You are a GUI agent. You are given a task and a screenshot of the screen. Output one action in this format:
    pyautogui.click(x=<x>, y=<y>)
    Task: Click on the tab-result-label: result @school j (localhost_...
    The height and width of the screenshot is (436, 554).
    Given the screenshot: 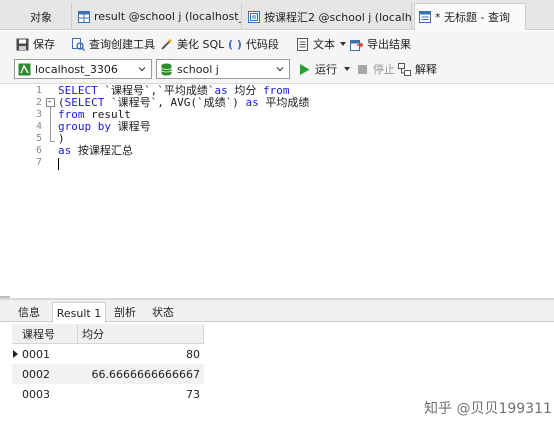 What is the action you would take?
    pyautogui.click(x=168, y=16)
    